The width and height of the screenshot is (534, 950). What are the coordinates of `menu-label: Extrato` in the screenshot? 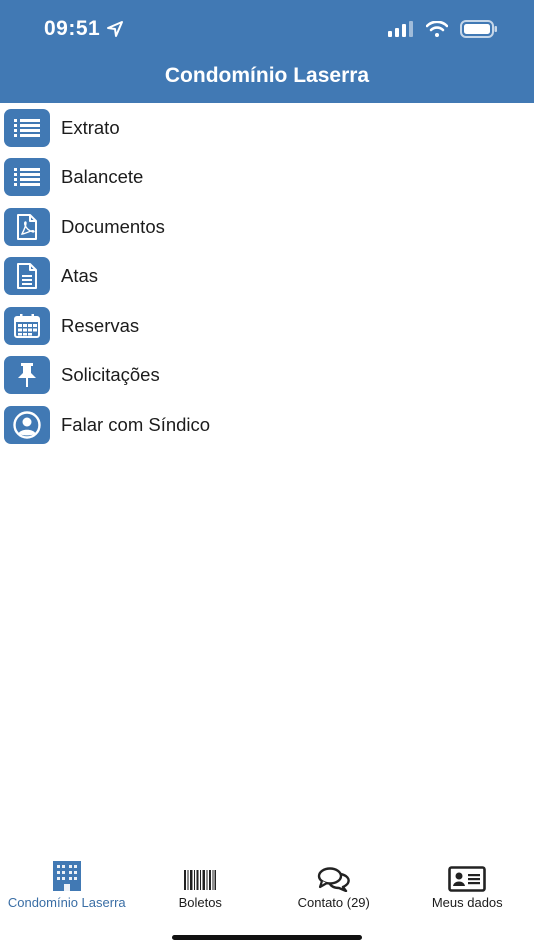 It's located at (90, 127).